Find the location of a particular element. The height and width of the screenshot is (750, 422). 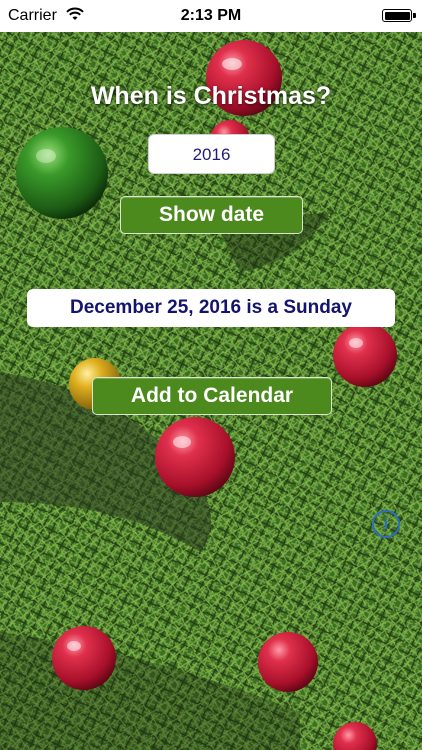

clock: 2:13 PM is located at coordinates (211, 15).